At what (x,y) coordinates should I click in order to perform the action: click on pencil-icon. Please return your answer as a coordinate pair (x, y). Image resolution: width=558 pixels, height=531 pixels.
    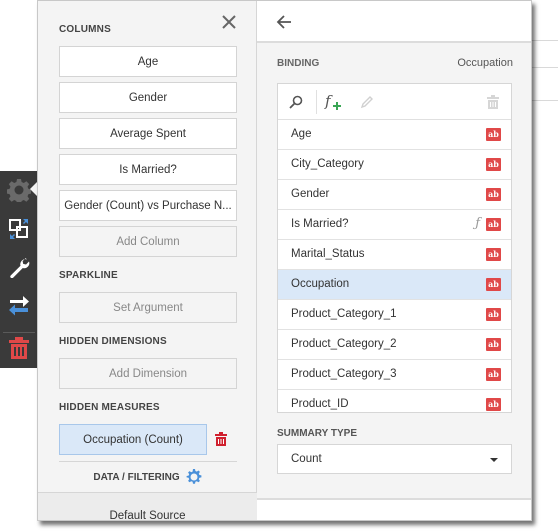
    Looking at the image, I should click on (366, 102).